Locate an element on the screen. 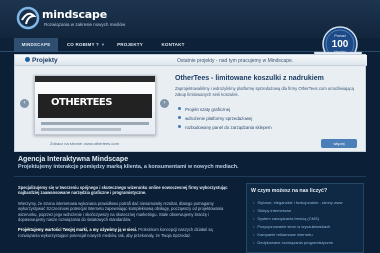 This screenshot has height=253, width=380. nav-item-kontakt: KONTAKT is located at coordinates (173, 45).